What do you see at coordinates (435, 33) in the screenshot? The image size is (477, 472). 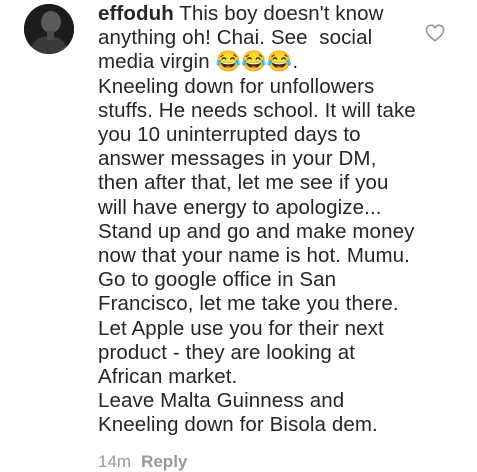 I see `heart-outline-icon` at bounding box center [435, 33].